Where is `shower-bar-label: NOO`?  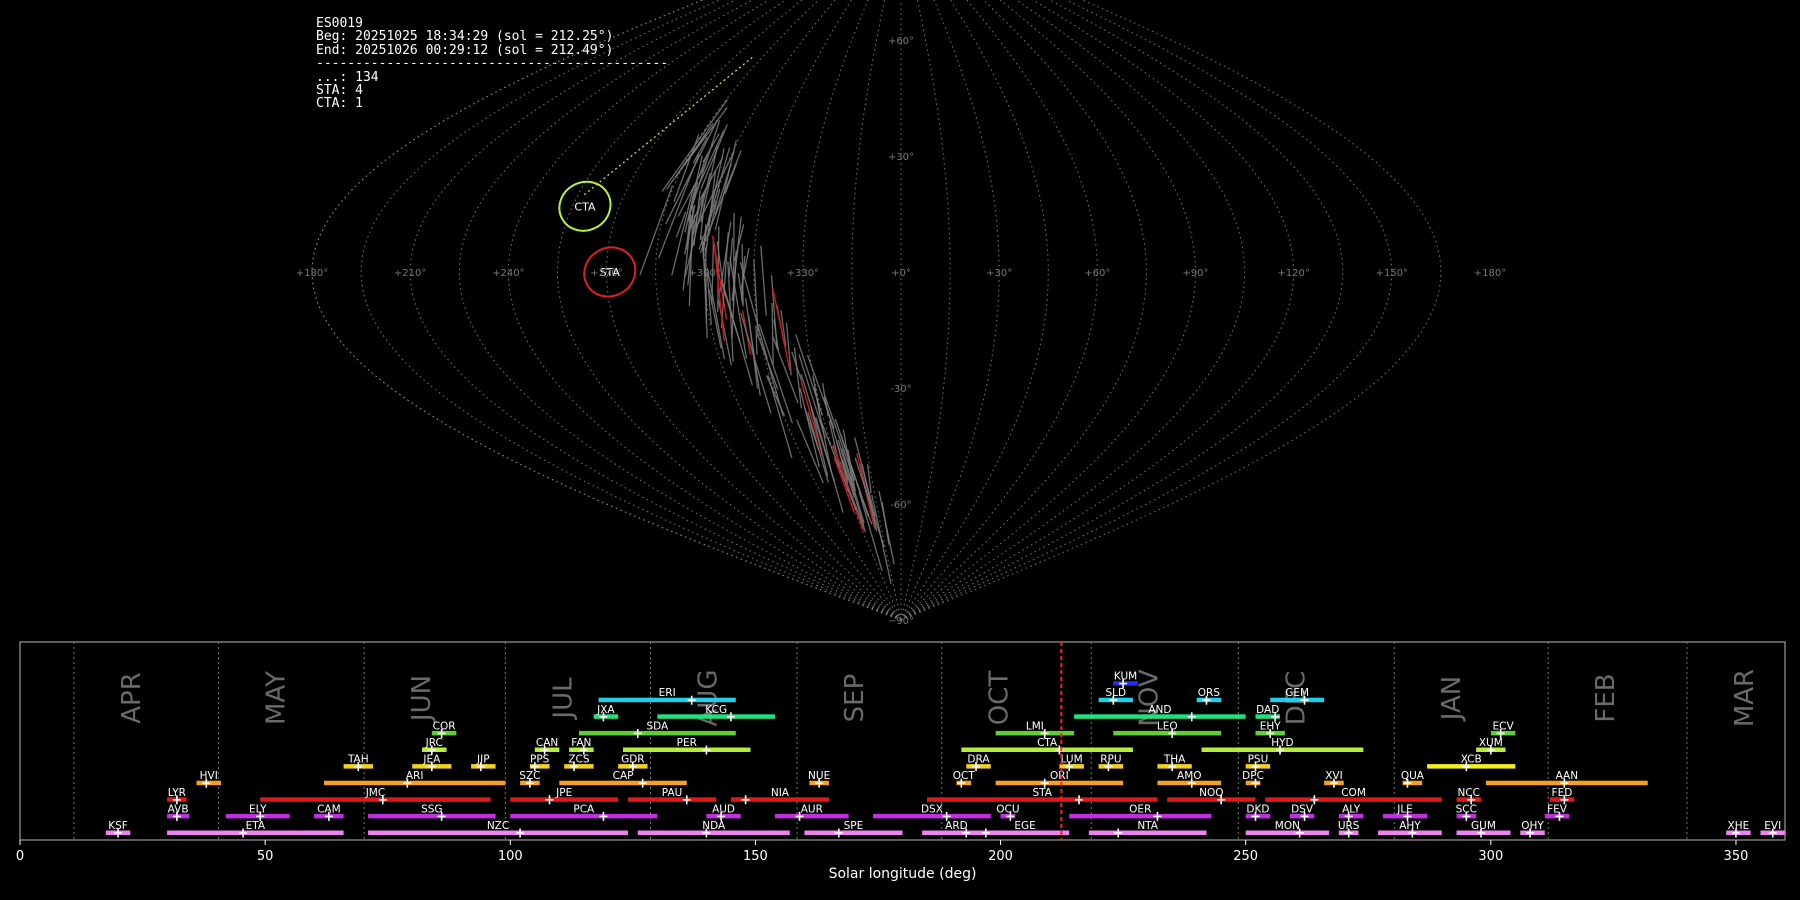 shower-bar-label: NOO is located at coordinates (1211, 793).